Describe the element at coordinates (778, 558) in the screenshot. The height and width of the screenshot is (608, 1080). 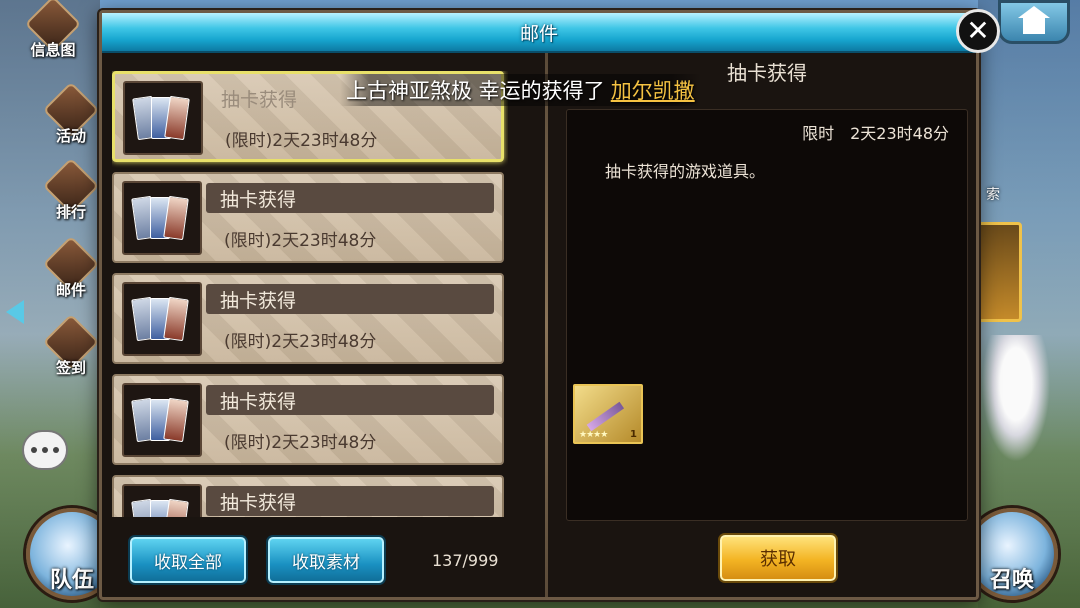
I see `claim-button: 获取` at that location.